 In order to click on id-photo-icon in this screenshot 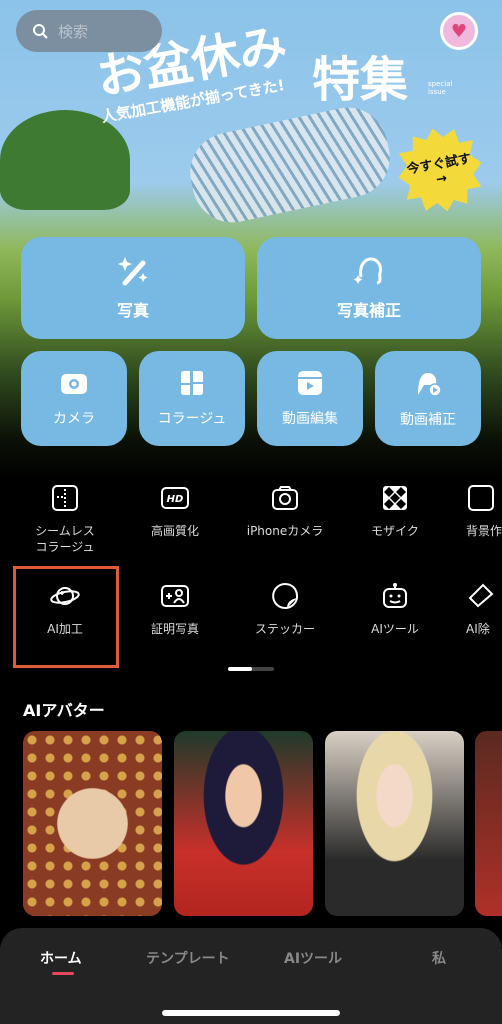, I will do `click(175, 596)`.